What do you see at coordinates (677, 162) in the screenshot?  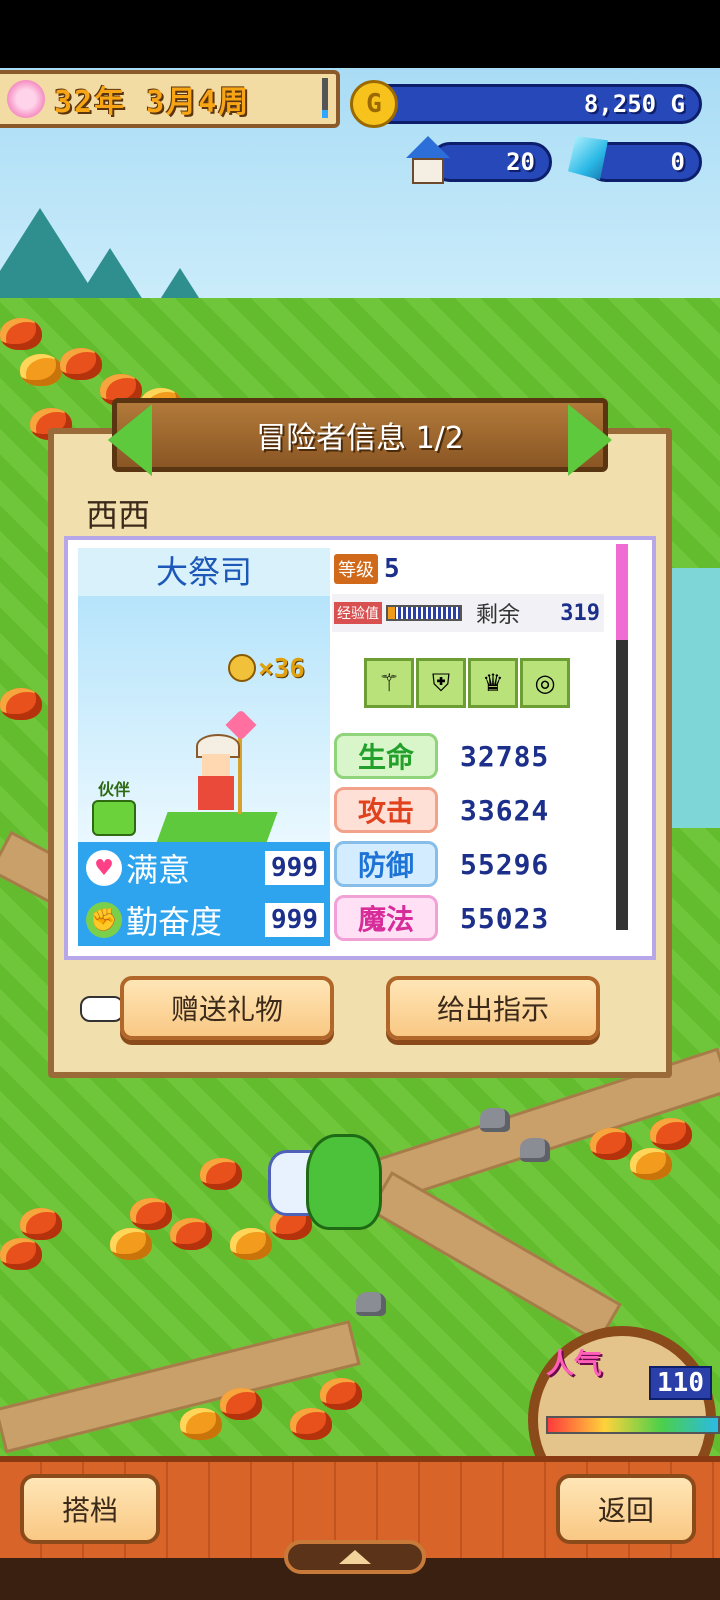 I see `gem-count: 0` at bounding box center [677, 162].